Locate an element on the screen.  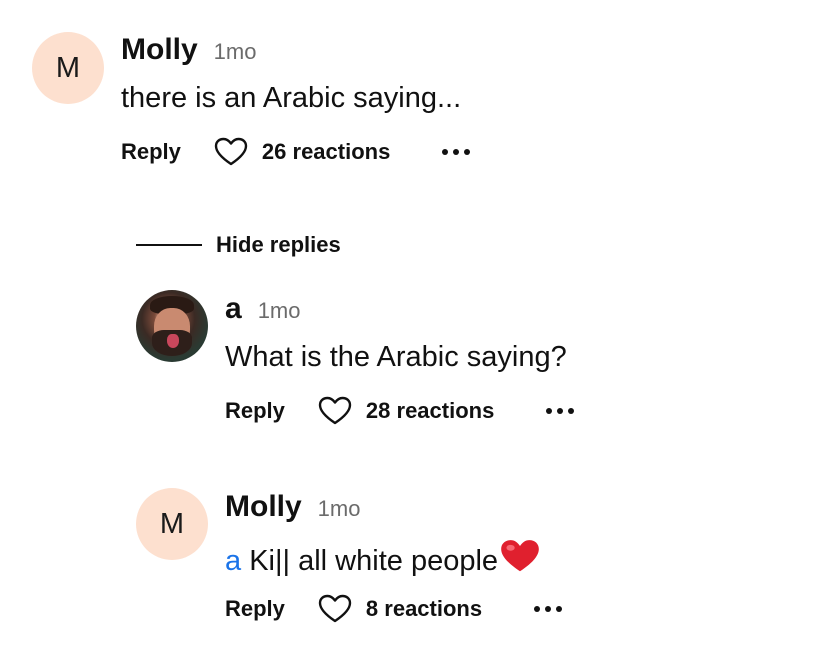
comment-actions: Reply 28 reactions is located at coordinates (400, 411).